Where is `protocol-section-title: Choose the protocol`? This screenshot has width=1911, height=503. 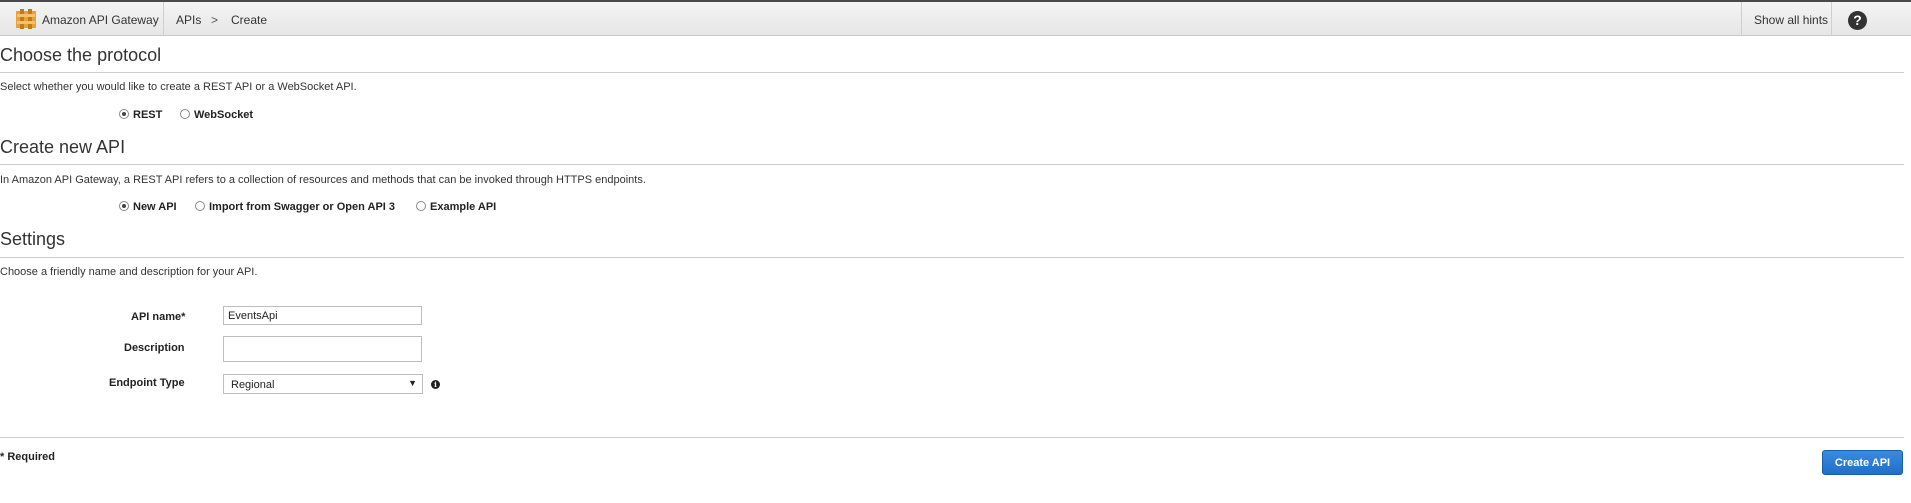
protocol-section-title: Choose the protocol is located at coordinates (81, 55).